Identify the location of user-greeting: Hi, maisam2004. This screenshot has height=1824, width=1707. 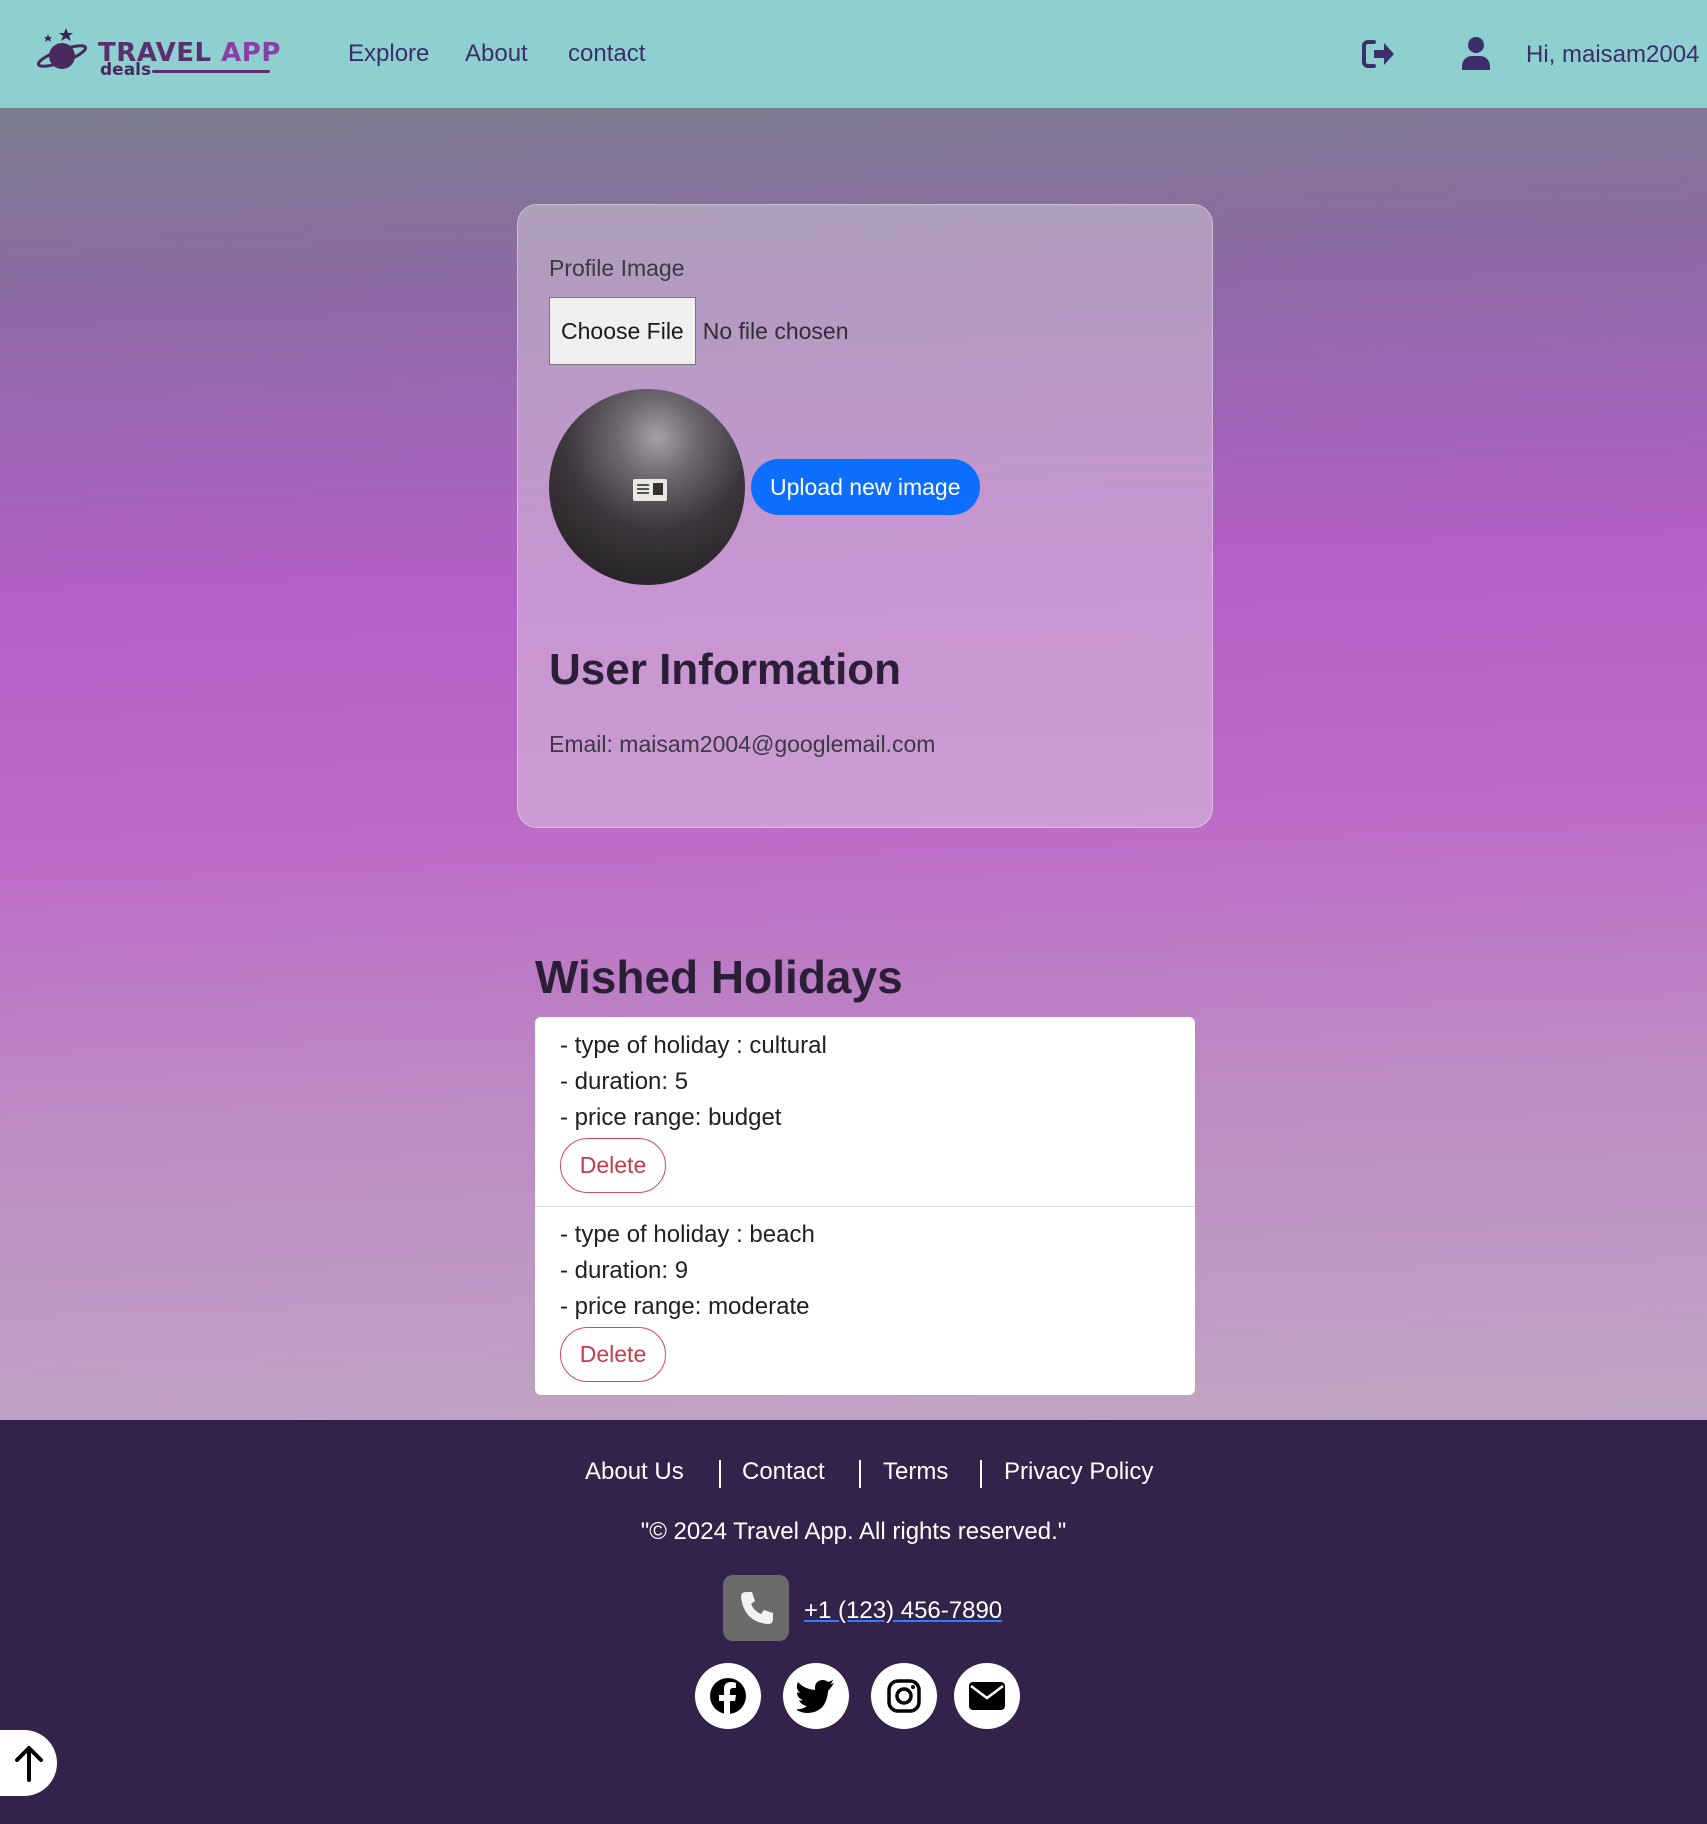
(1612, 55).